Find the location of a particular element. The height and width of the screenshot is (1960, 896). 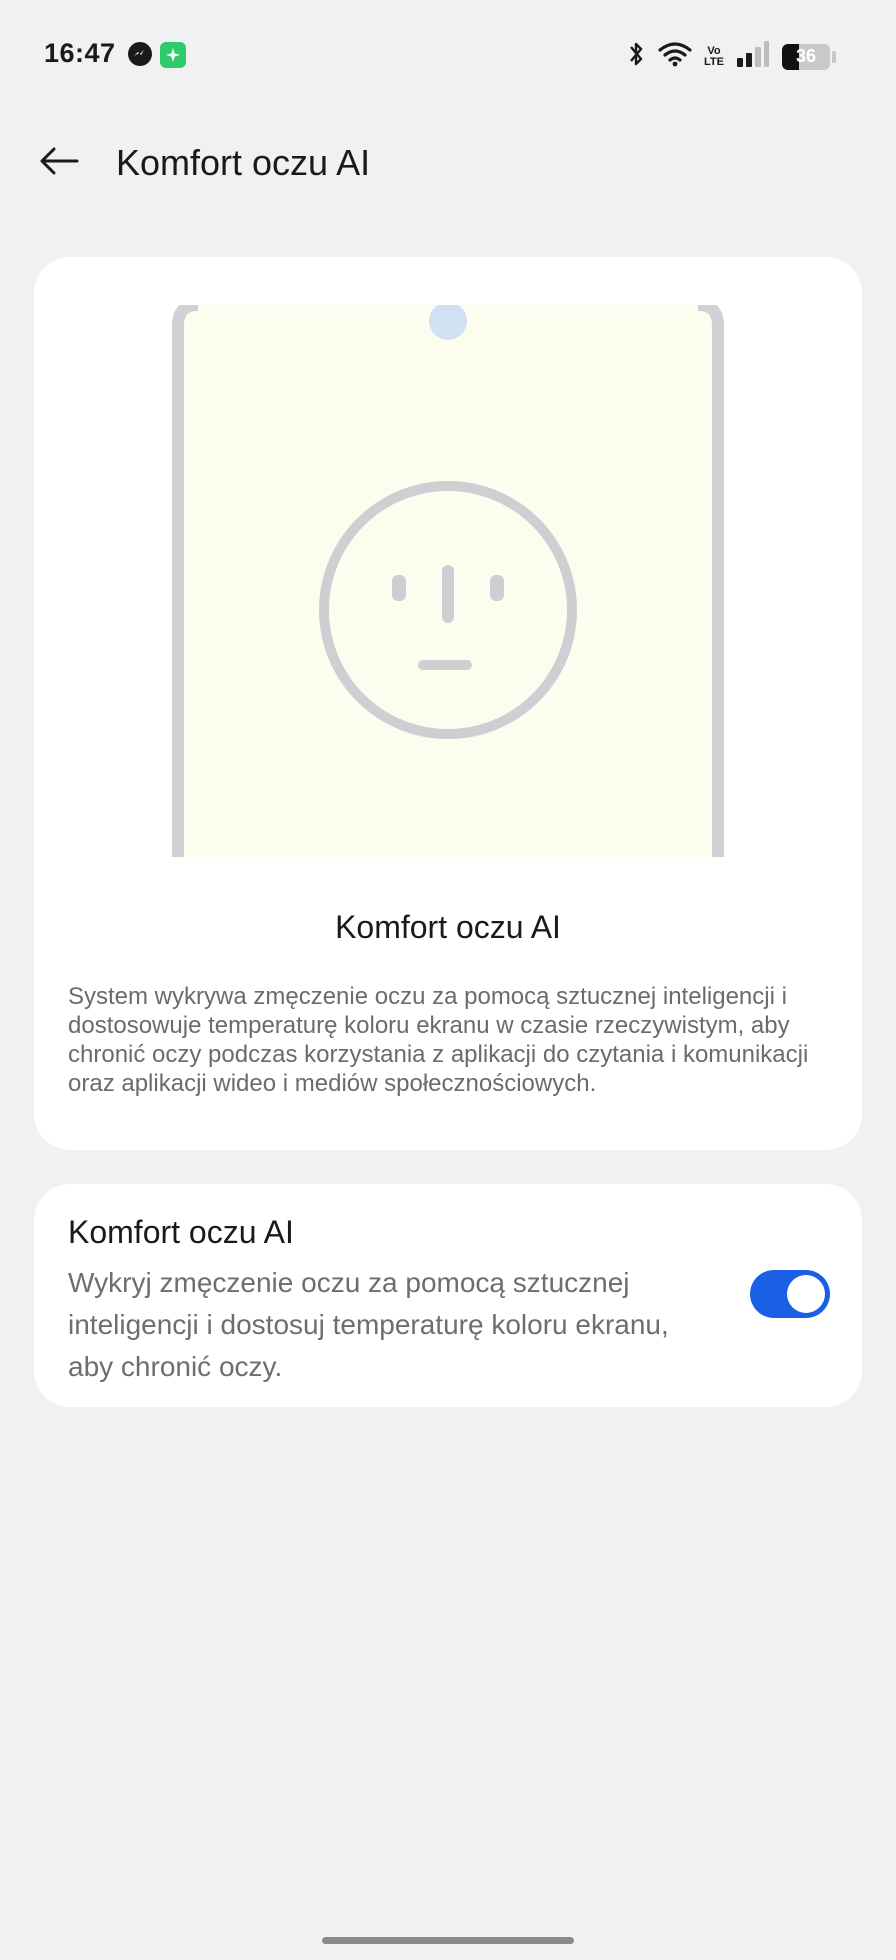

messenger-icon is located at coordinates (140, 54).